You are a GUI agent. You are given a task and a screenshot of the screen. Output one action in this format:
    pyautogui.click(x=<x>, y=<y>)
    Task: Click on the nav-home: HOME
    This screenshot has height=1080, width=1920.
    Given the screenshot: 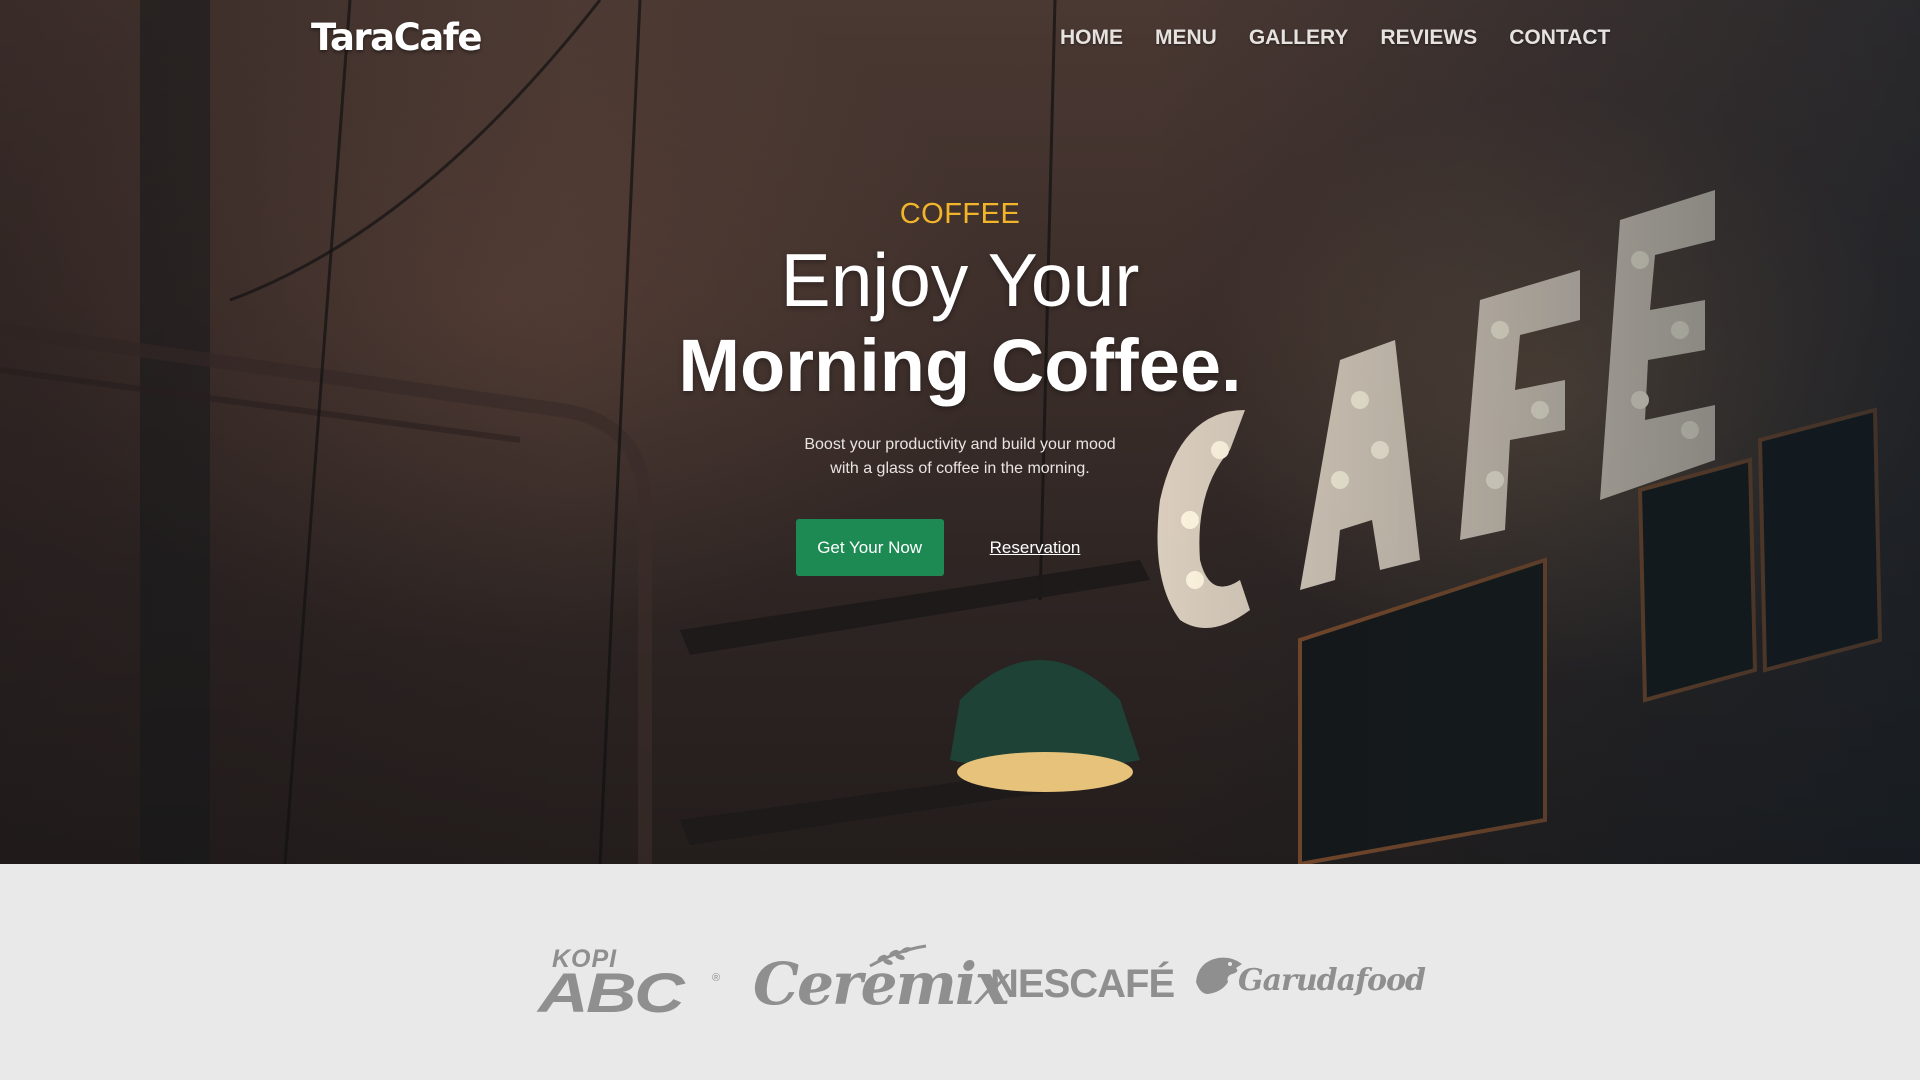 What is the action you would take?
    pyautogui.click(x=1091, y=38)
    